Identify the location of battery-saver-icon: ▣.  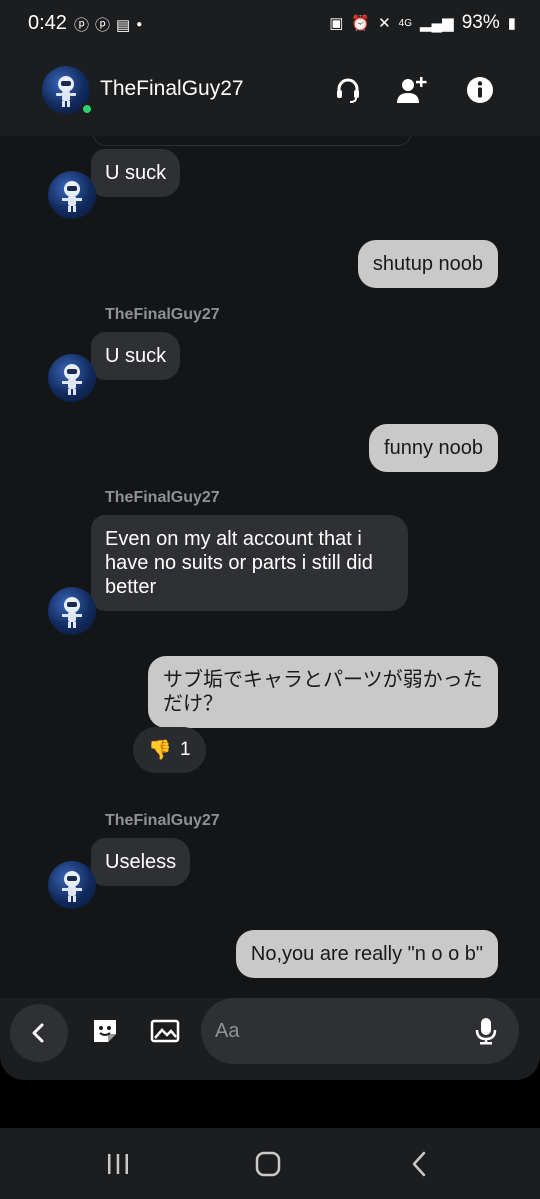
(336, 23).